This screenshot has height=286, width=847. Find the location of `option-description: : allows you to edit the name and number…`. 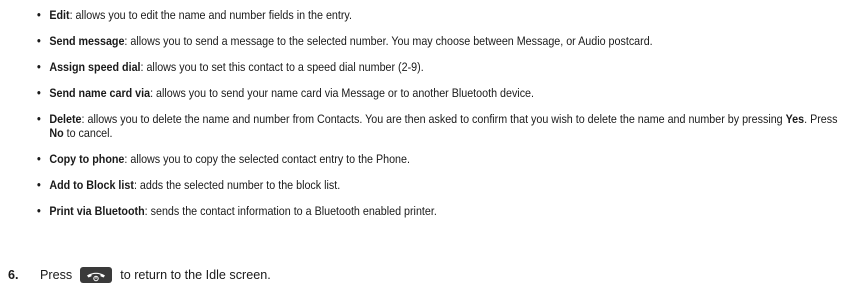

option-description: : allows you to edit the name and number… is located at coordinates (210, 15).